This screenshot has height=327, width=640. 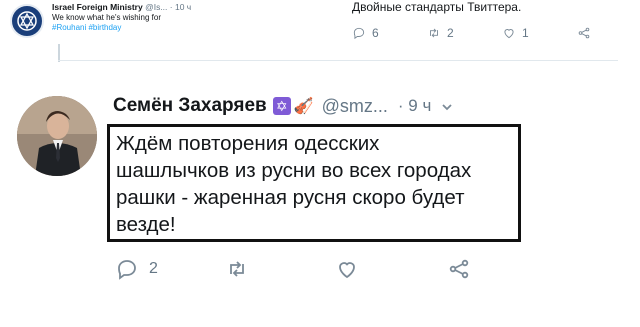 I want to click on ministry-emblem-icon, so click(x=27, y=21).